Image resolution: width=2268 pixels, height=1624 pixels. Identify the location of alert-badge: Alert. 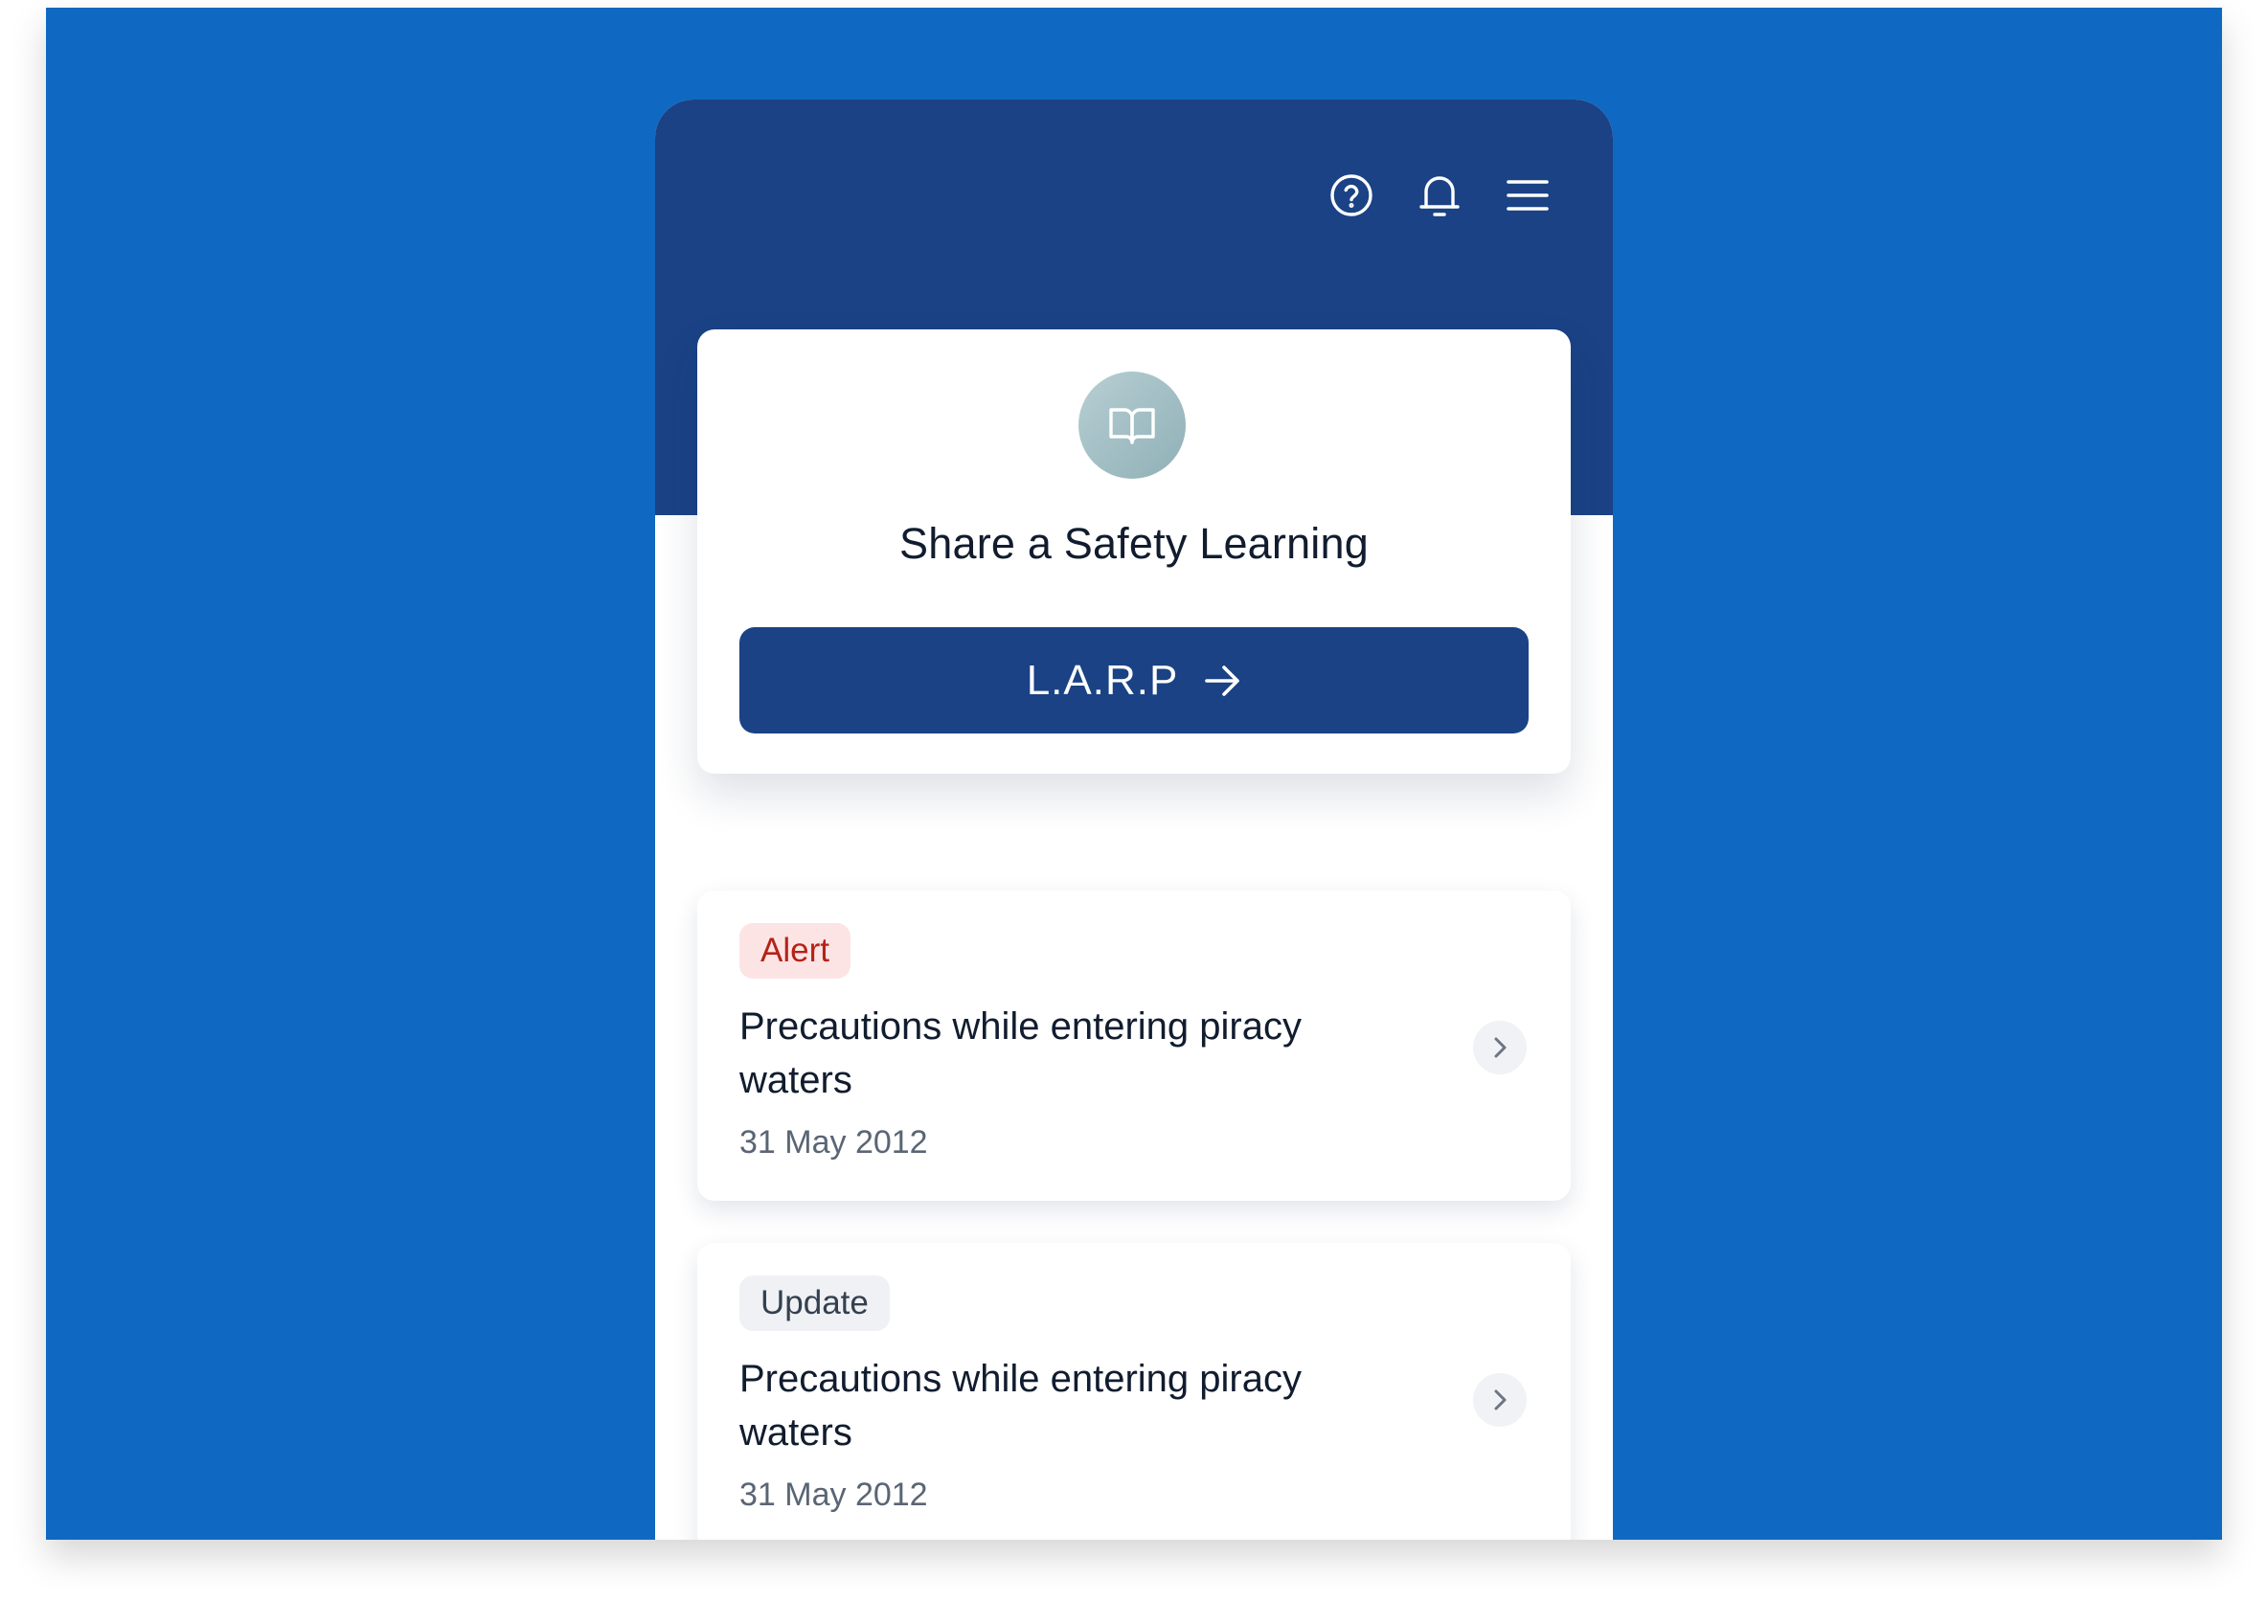
(794, 951).